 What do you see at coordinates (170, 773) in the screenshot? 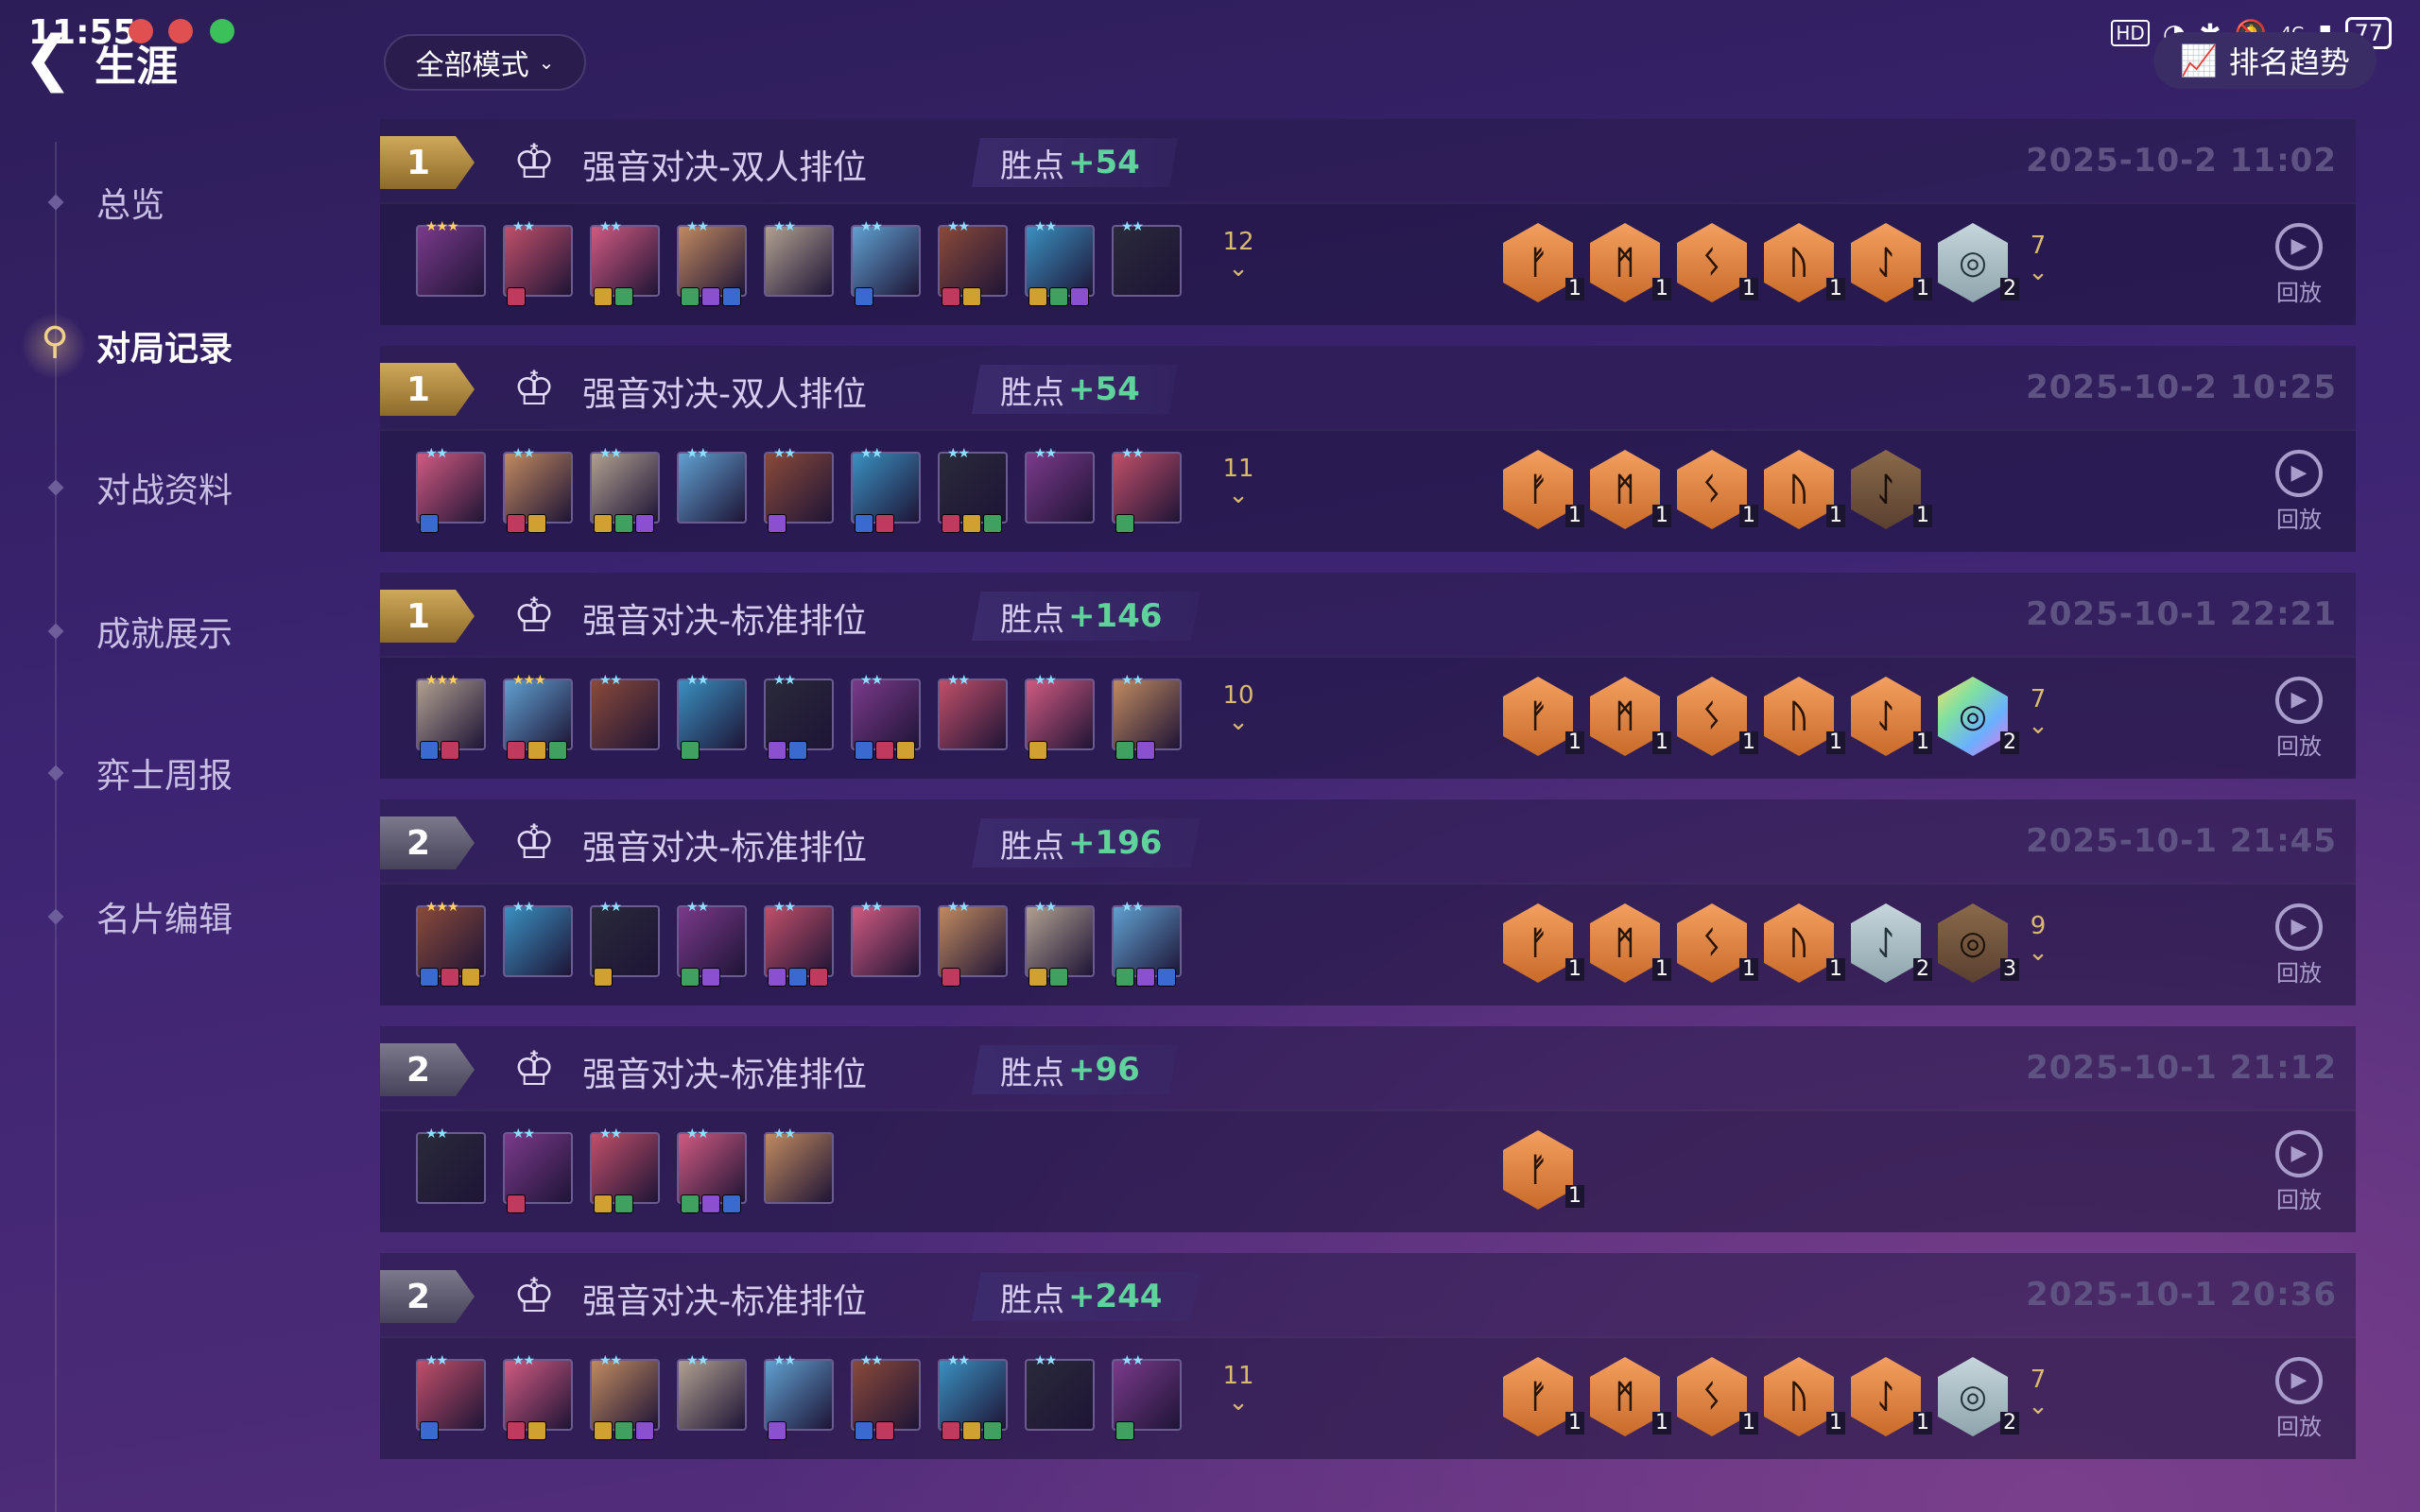
I see `sidebar-item-weekly-report: 弈士周报` at bounding box center [170, 773].